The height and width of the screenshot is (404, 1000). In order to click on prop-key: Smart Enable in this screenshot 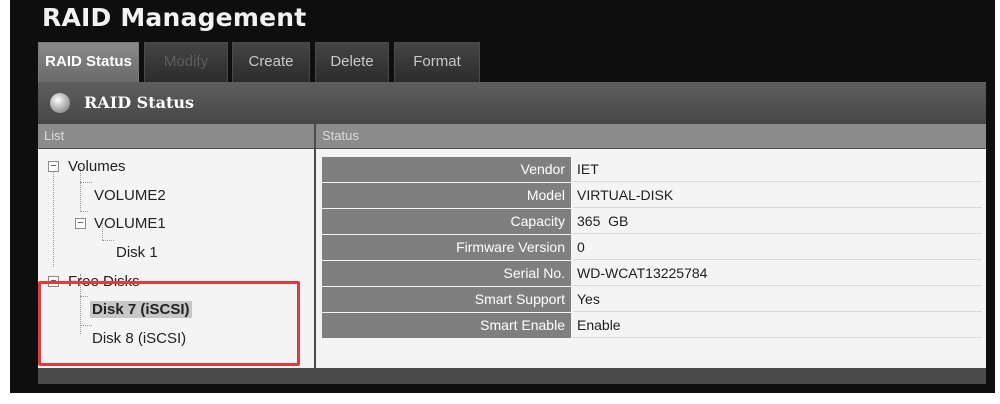, I will do `click(446, 325)`.